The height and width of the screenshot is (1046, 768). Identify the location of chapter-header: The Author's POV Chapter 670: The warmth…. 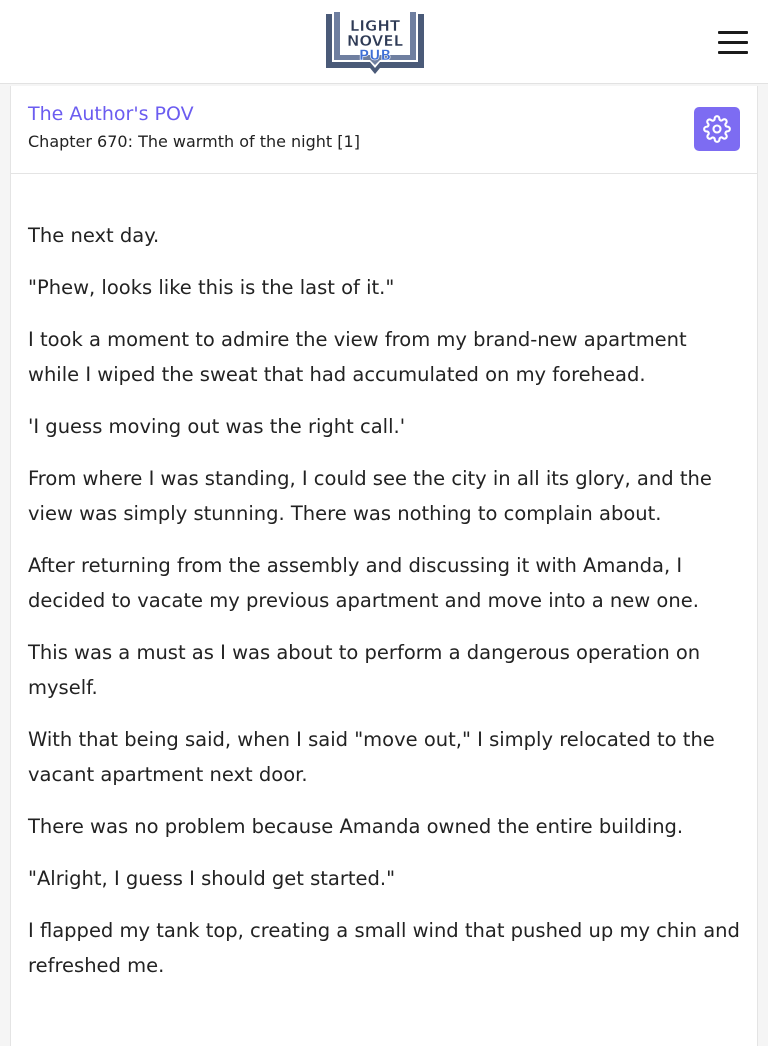
(384, 130).